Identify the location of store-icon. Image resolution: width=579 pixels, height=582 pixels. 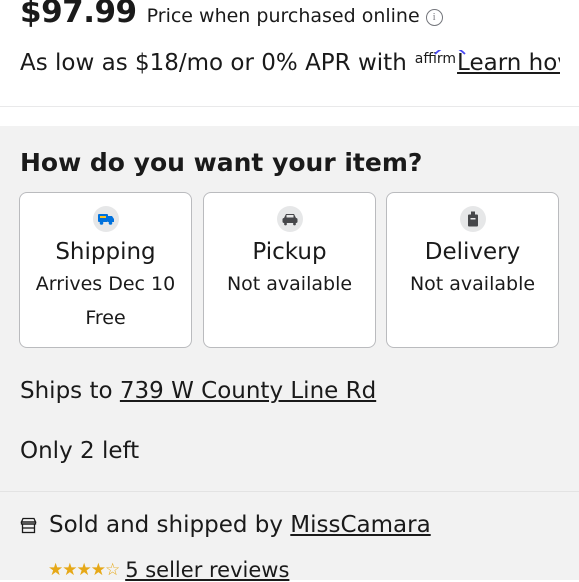
(28, 525).